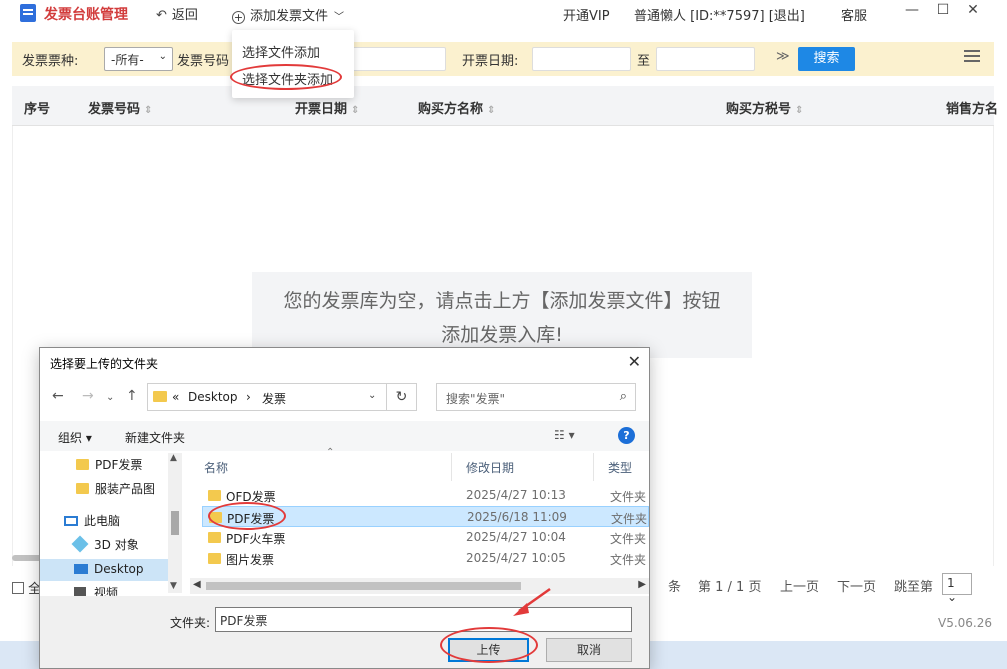 This screenshot has height=669, width=1007. I want to click on nav-scrollbar: ▲ ▼, so click(175, 523).